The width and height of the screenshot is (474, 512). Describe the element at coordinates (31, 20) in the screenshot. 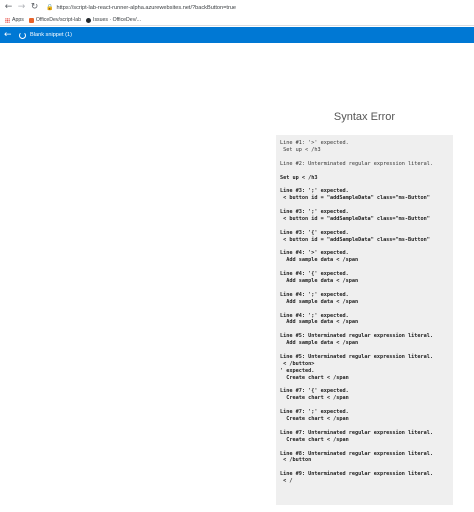

I see `office-icon` at that location.